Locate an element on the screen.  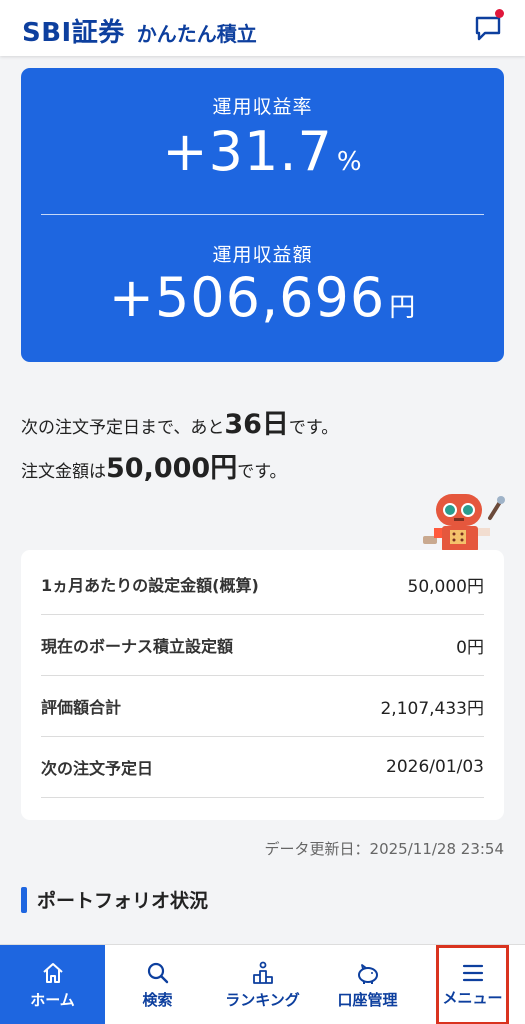
settings-row-value: 2026/01/03 is located at coordinates (435, 767).